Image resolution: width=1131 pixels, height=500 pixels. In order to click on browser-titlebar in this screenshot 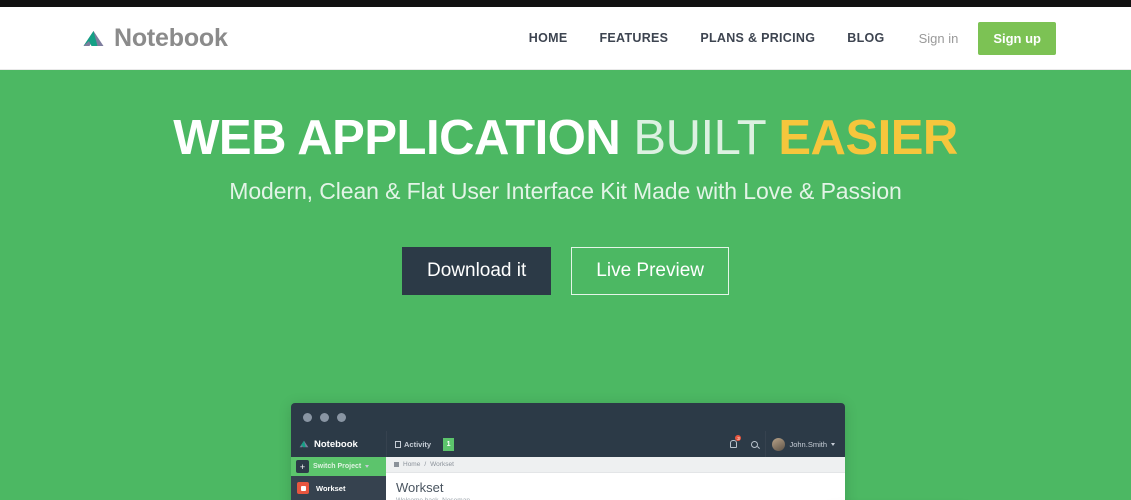, I will do `click(568, 417)`.